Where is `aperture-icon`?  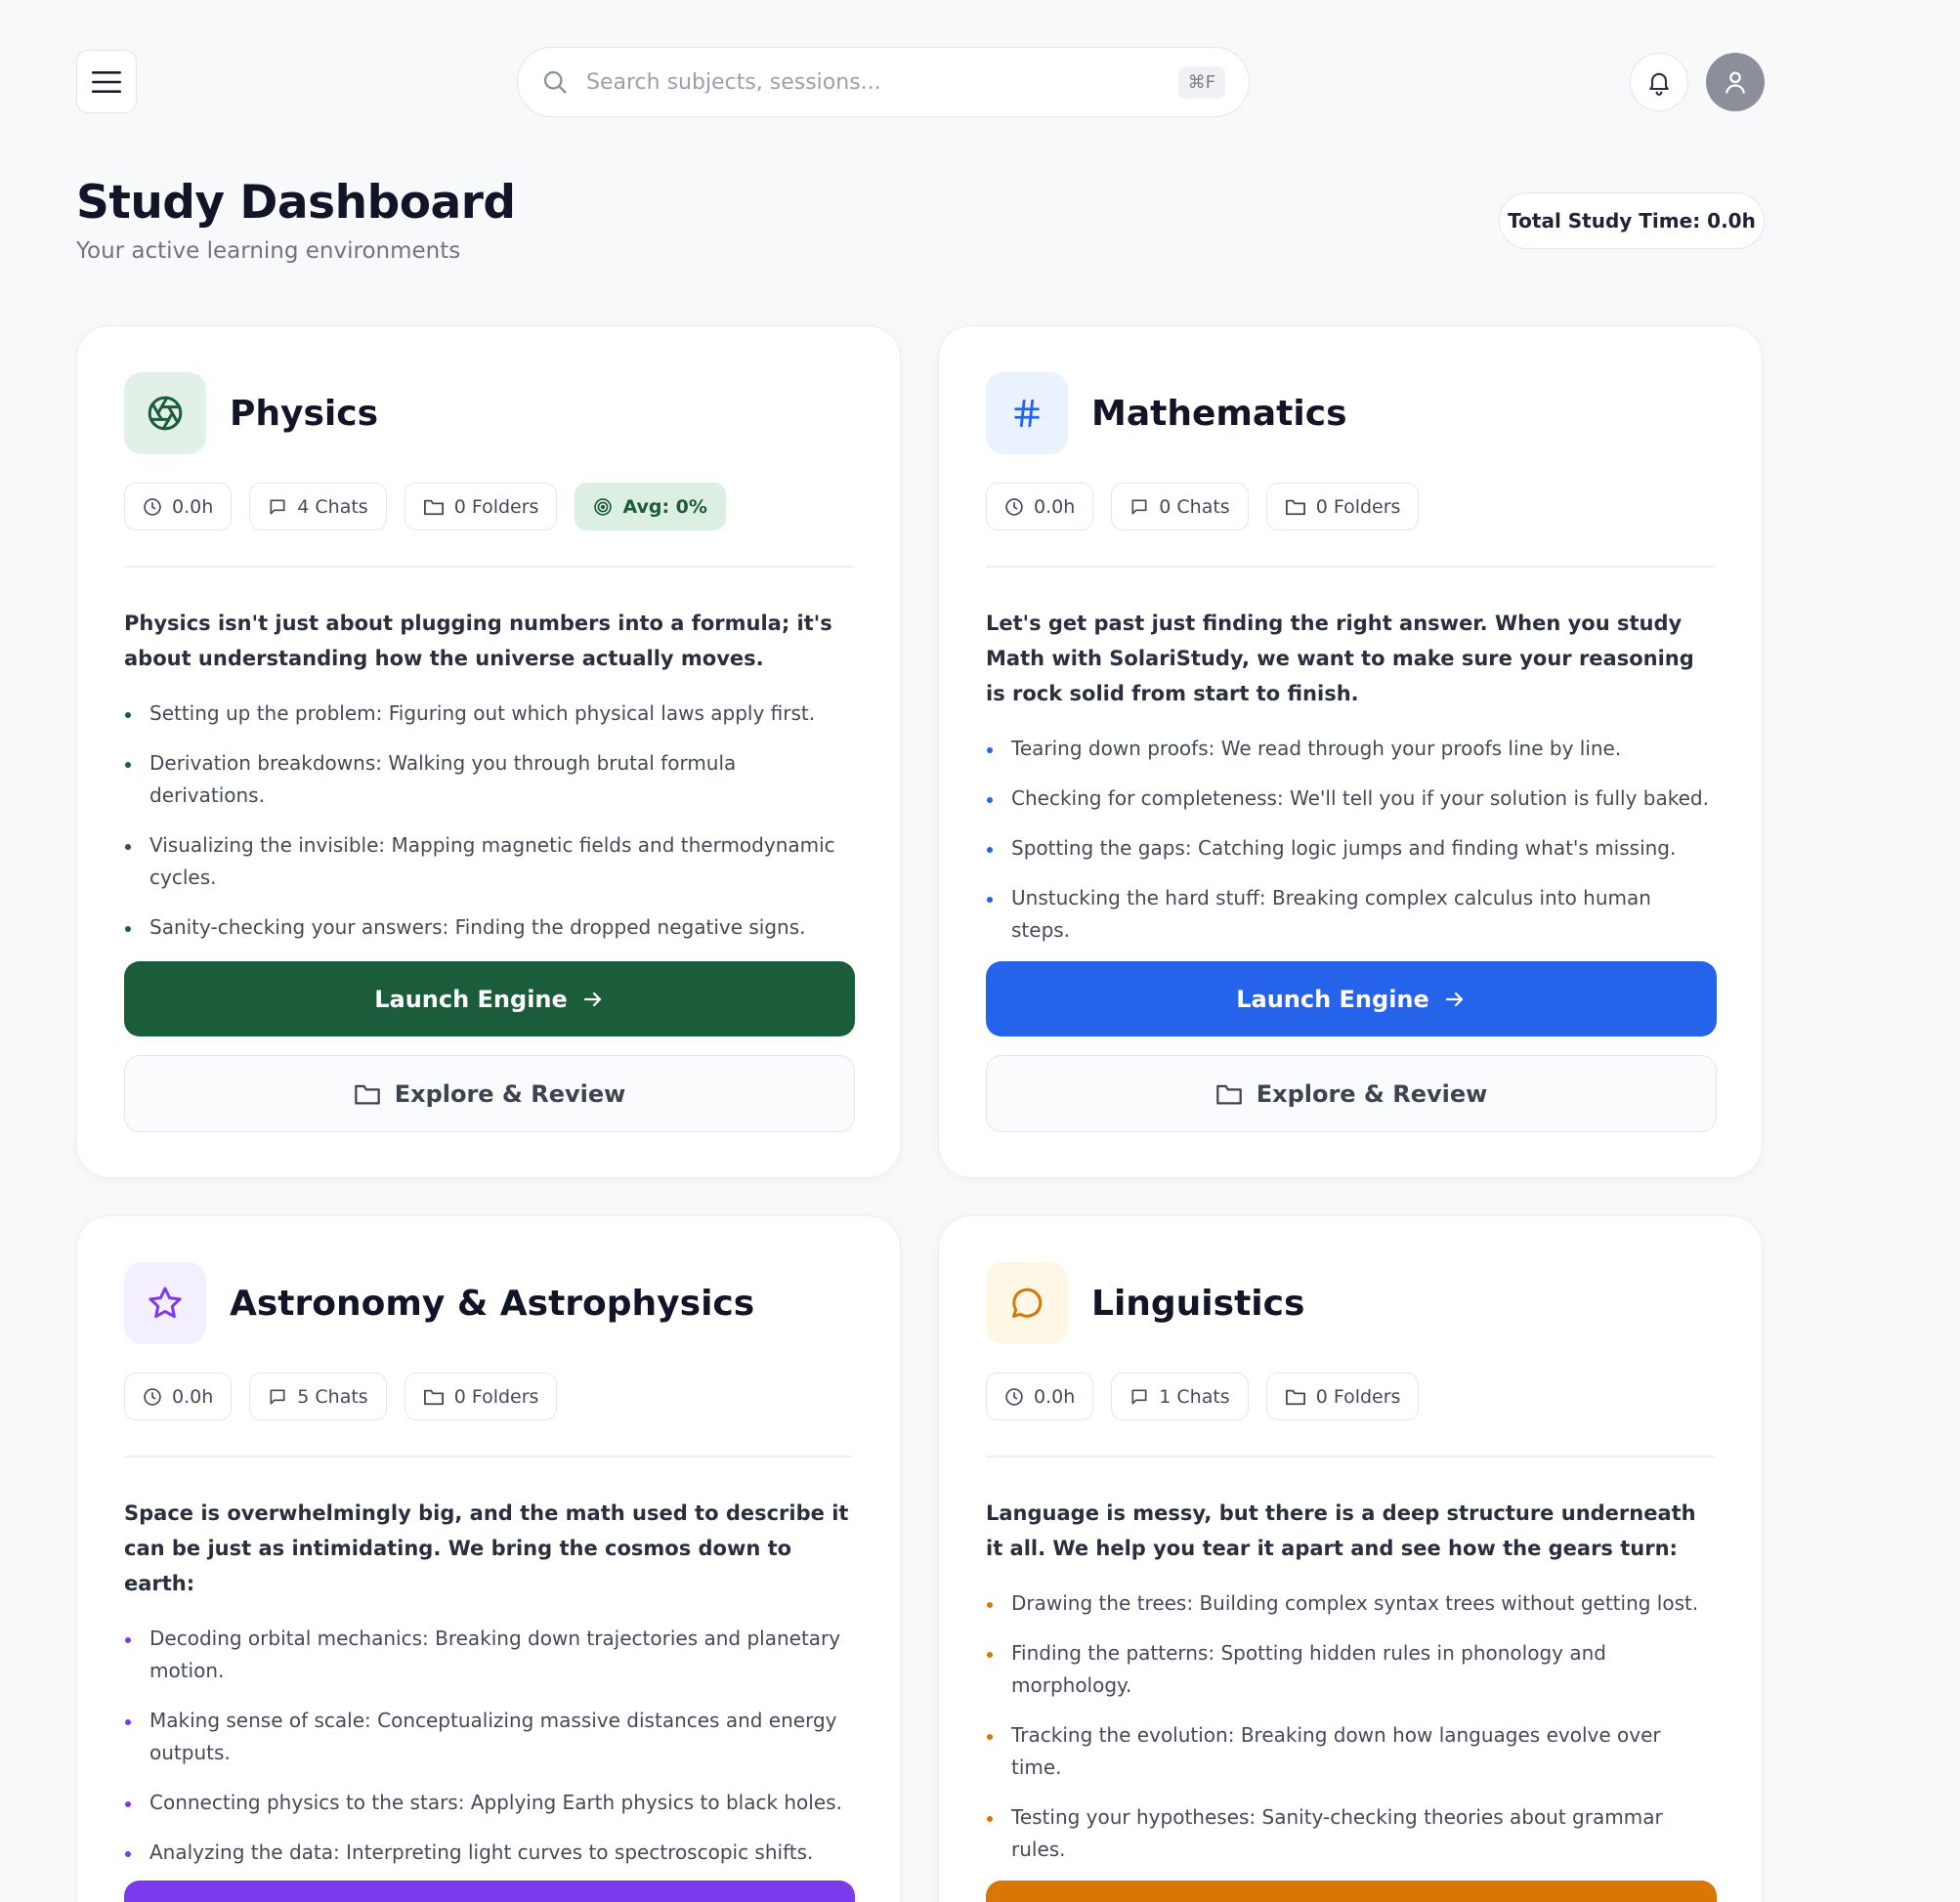
aperture-icon is located at coordinates (165, 413).